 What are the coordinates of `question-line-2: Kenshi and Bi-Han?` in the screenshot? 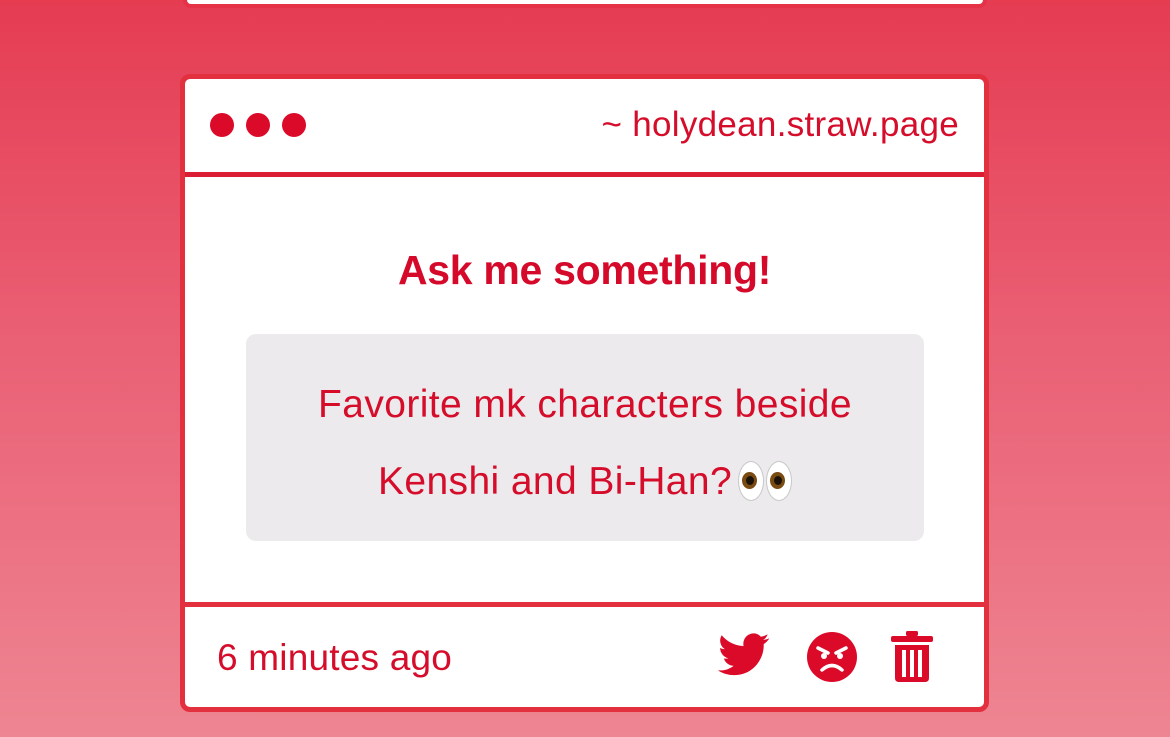 It's located at (555, 481).